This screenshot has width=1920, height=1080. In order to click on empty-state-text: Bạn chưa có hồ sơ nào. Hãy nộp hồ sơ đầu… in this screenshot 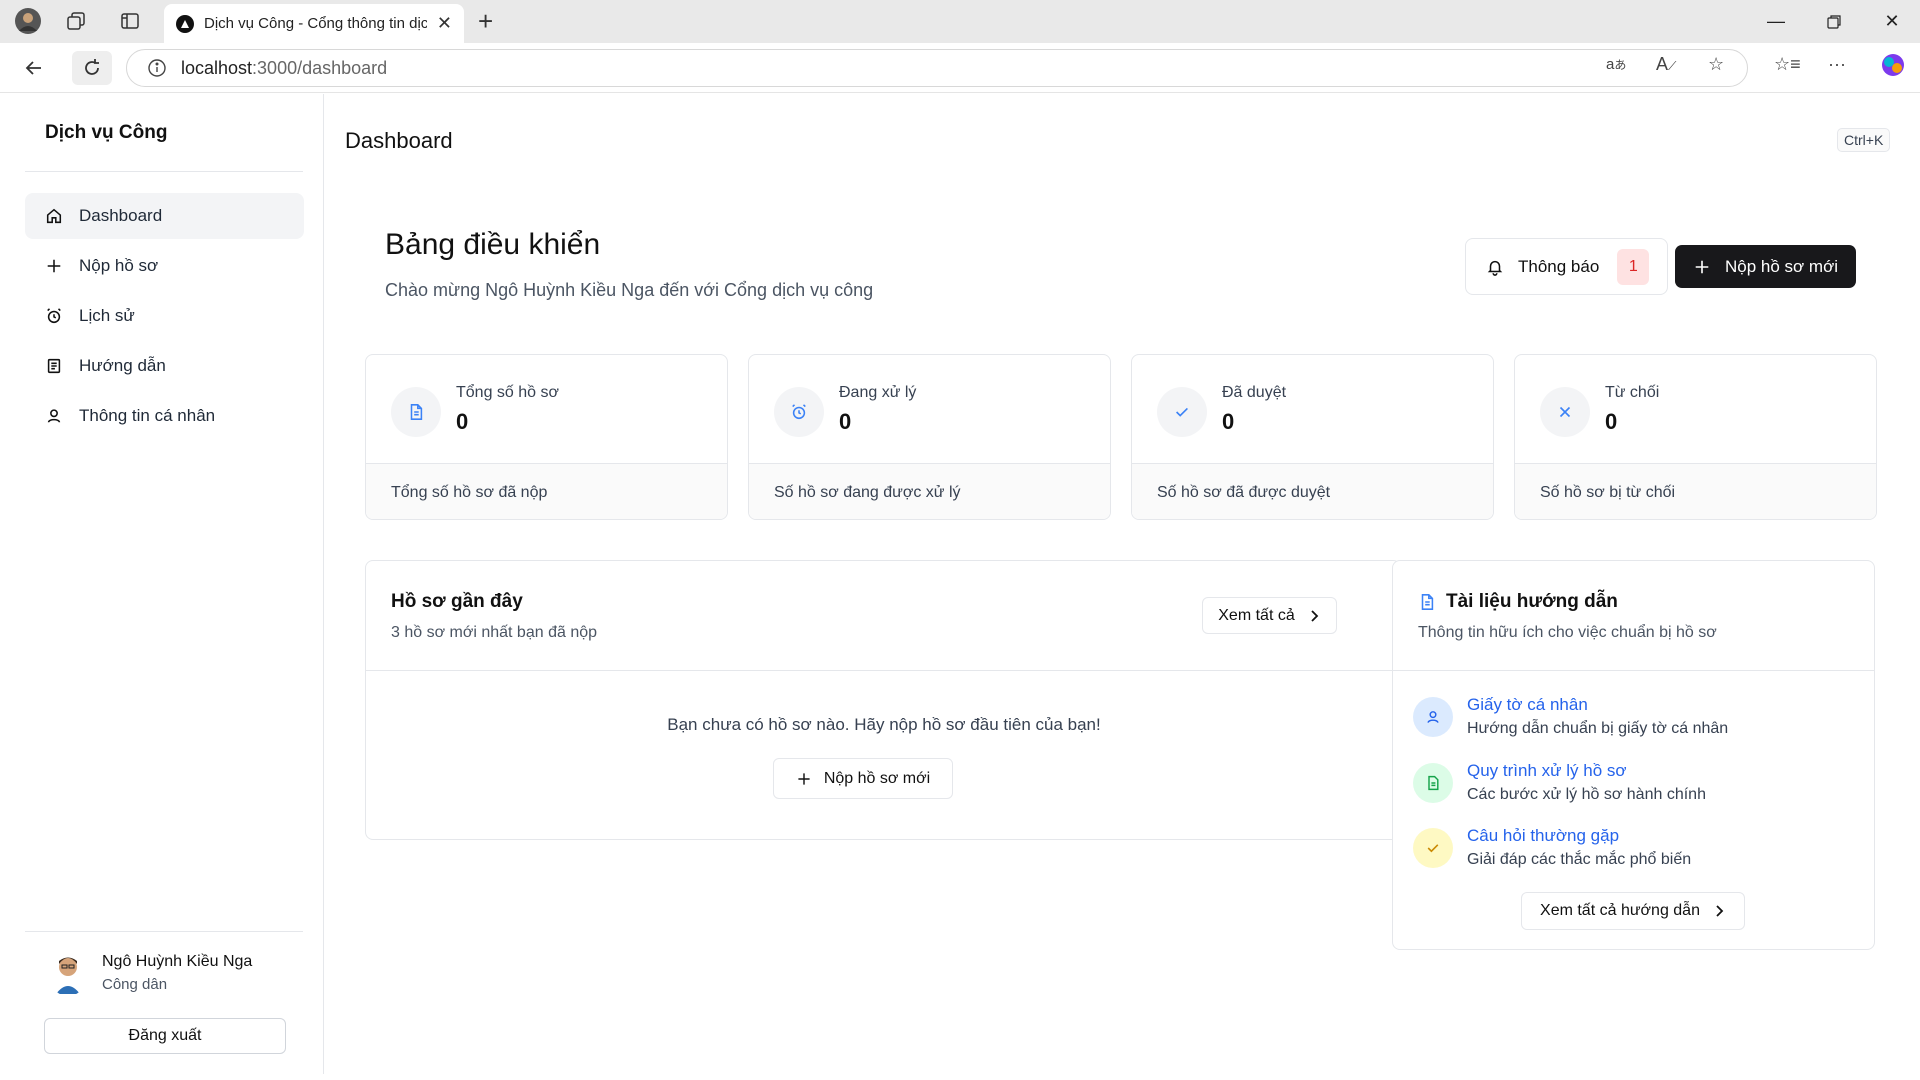, I will do `click(884, 724)`.